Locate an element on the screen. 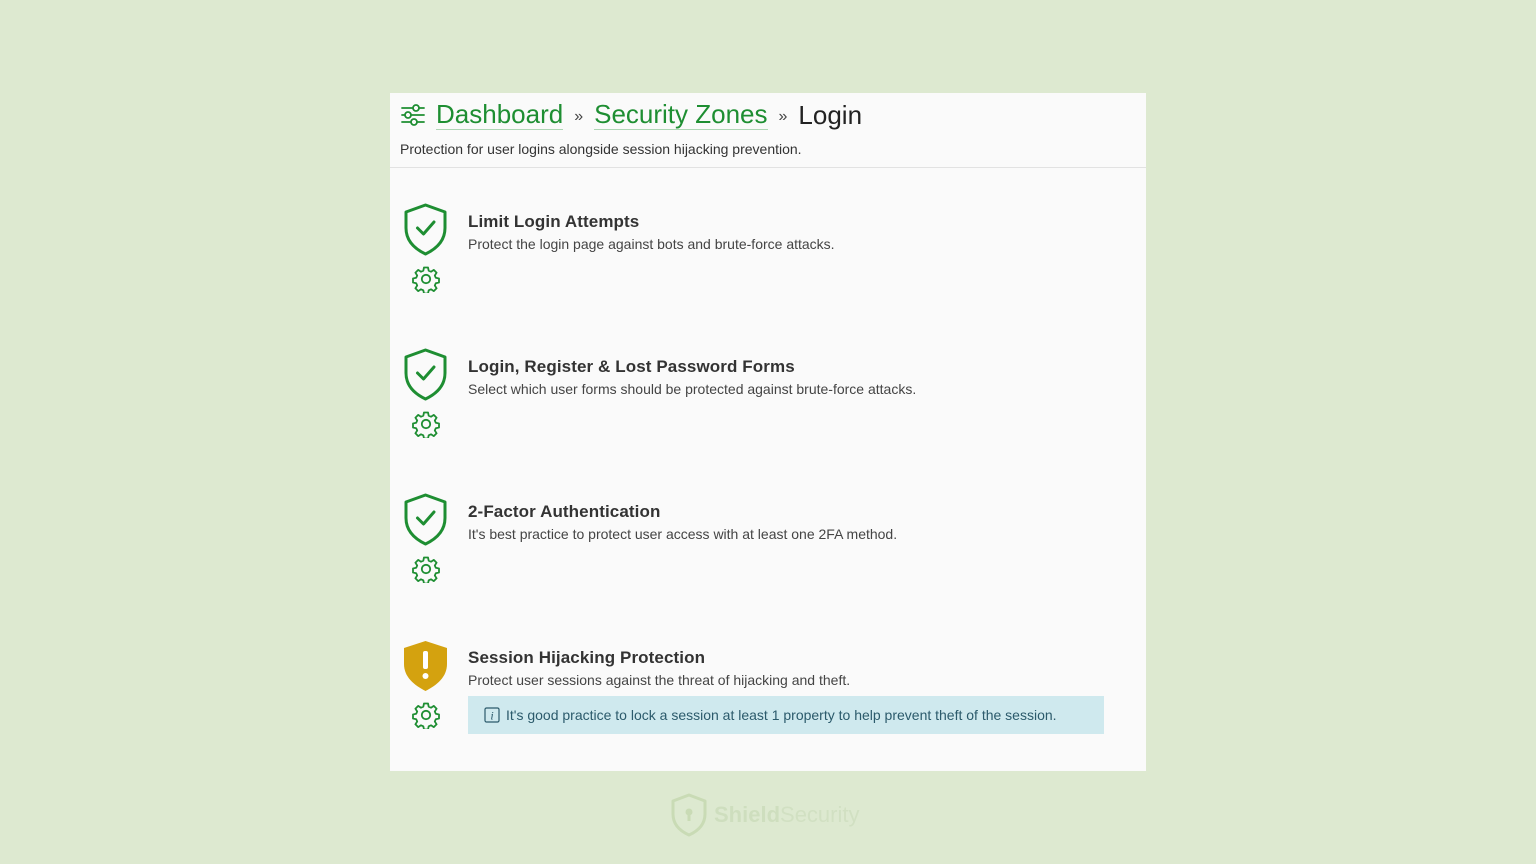  svg-text: i is located at coordinates (491, 716).